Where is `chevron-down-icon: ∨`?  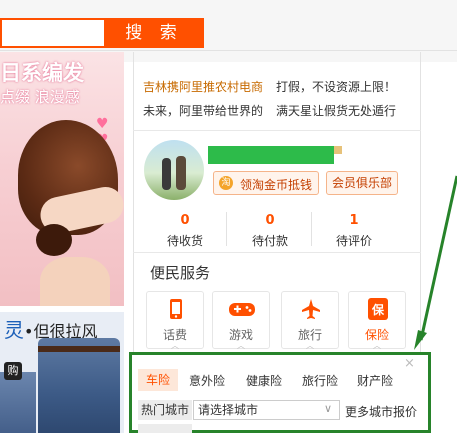
chevron-down-icon: ∨ is located at coordinates (328, 408).